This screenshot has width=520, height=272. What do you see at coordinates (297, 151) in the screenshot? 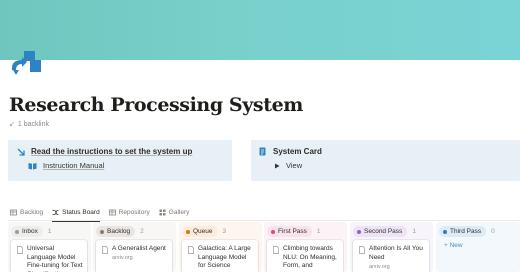
I see `system-card-heading: System Card` at bounding box center [297, 151].